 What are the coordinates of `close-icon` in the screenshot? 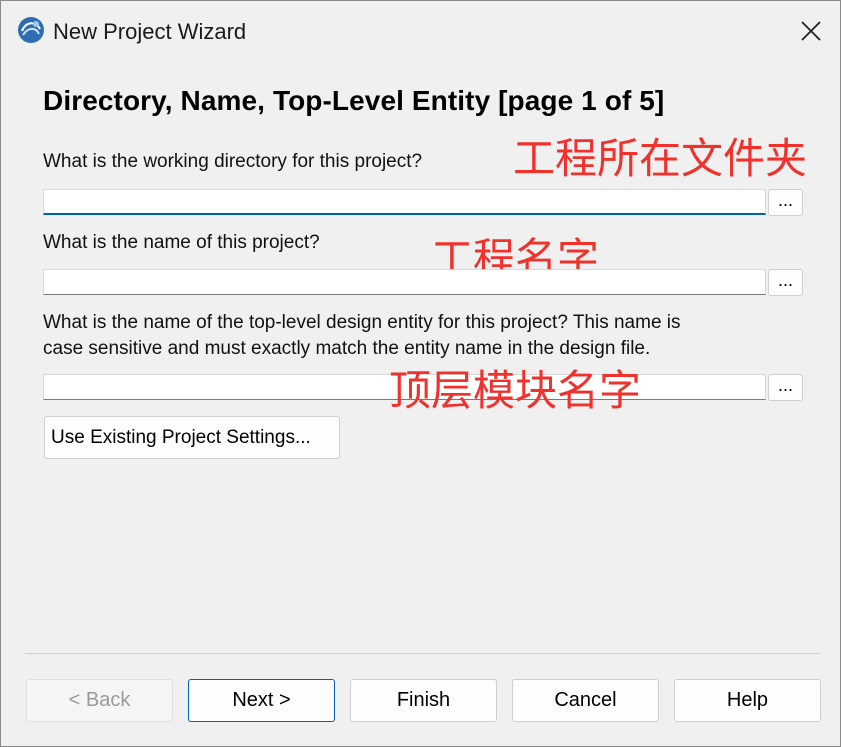 It's located at (811, 31).